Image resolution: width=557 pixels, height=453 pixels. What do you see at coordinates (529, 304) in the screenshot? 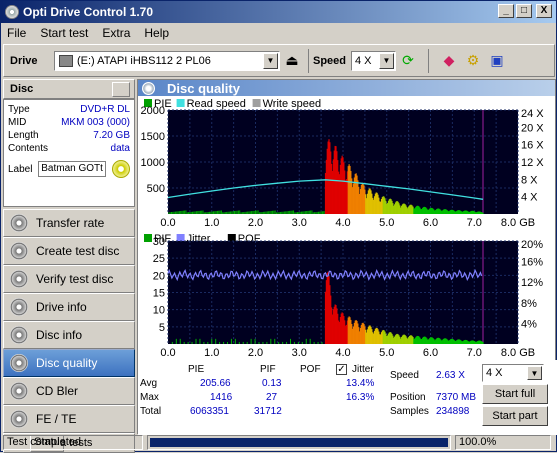
I see `y-right-tick-label: 8%` at bounding box center [529, 304].